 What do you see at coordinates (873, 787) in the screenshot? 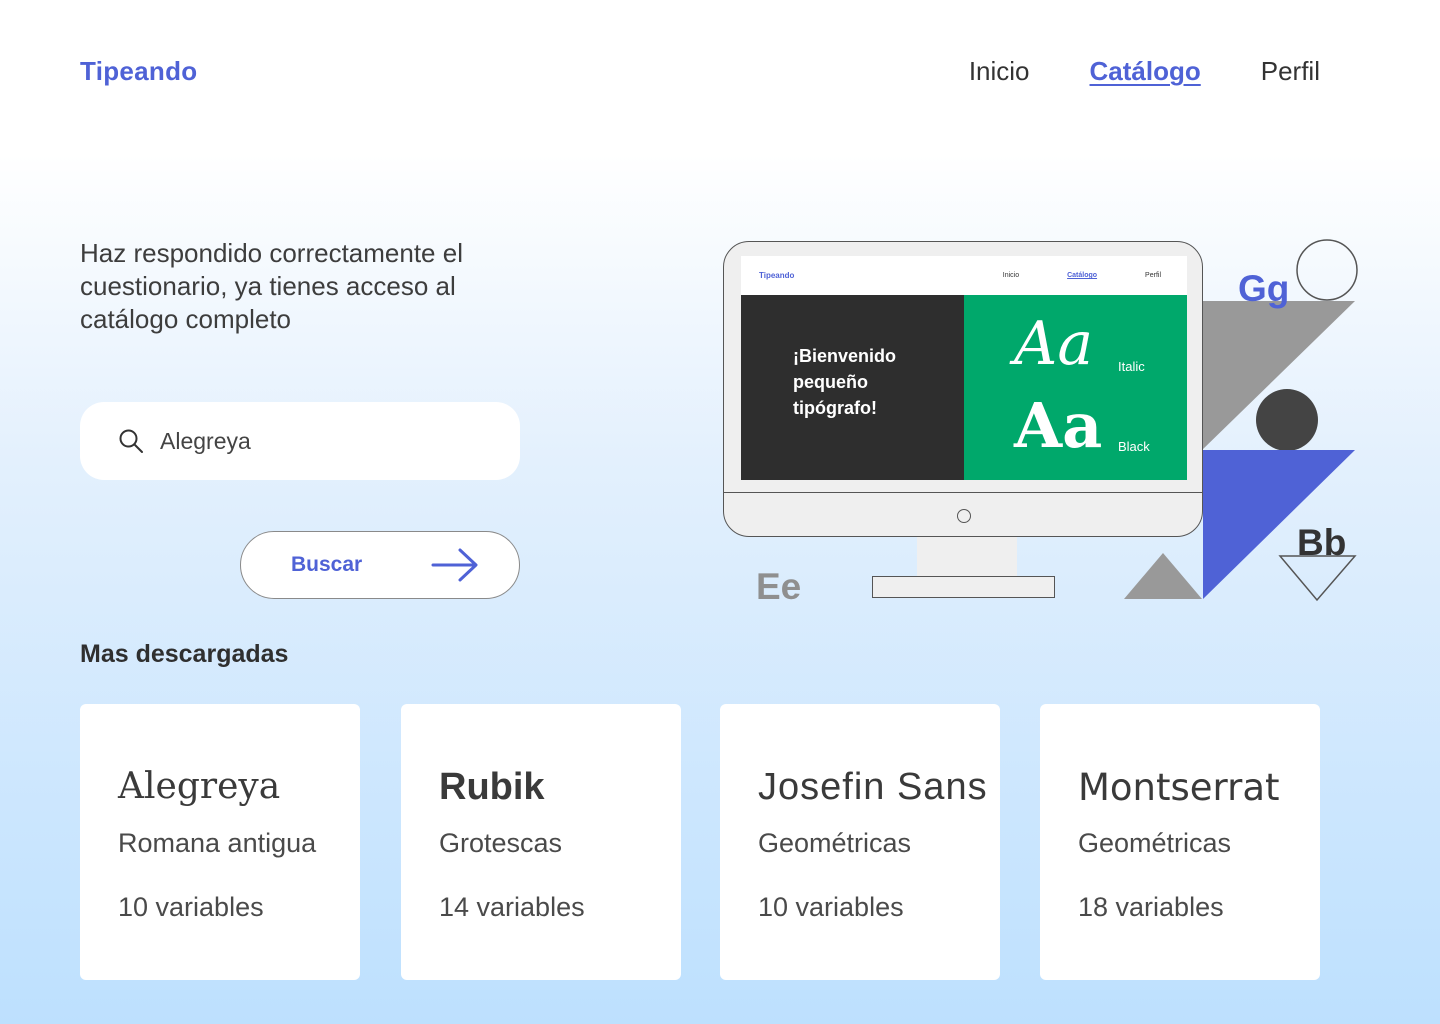
I see `font-name: Josefin Sans` at bounding box center [873, 787].